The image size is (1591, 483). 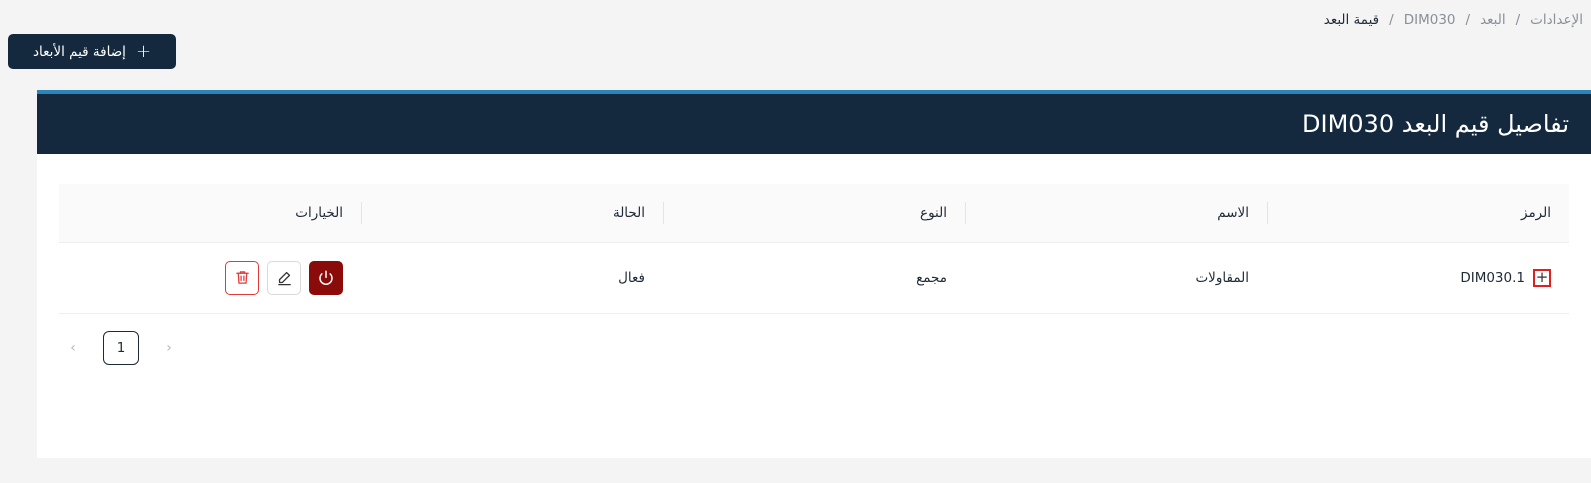 I want to click on trash-icon, so click(x=242, y=277).